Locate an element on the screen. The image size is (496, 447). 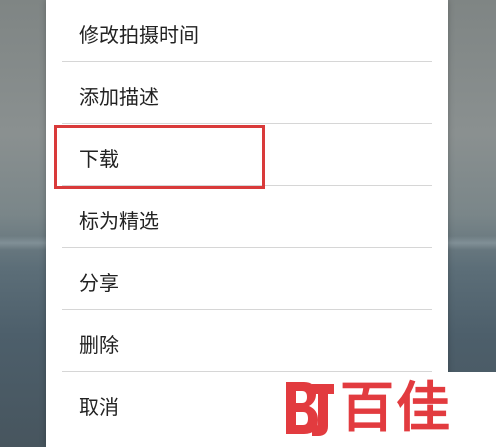
menu-item-label: 分享 is located at coordinates (99, 283).